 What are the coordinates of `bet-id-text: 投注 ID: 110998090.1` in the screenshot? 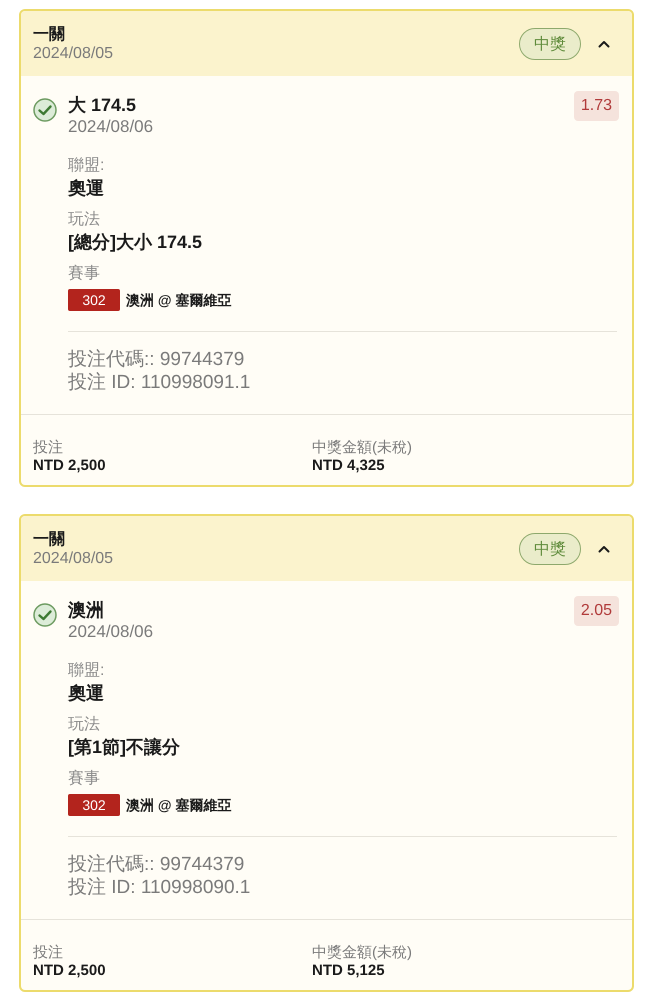 It's located at (160, 887).